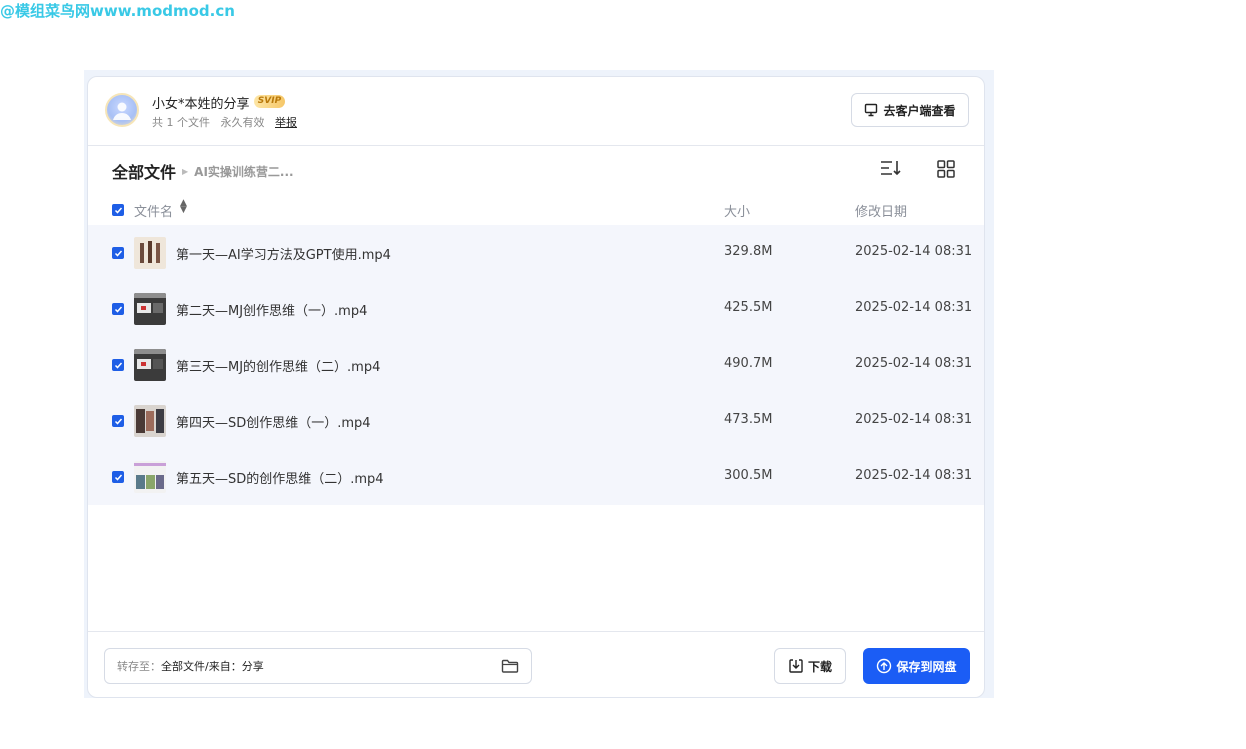  I want to click on file-name: 第五天—SD的创作思维（二）.mp4, so click(280, 477).